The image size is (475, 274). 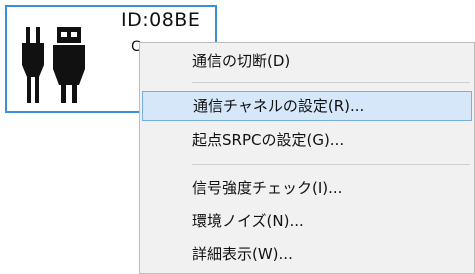 What do you see at coordinates (307, 61) in the screenshot?
I see `menu-item-disconnect: 通信の切断(D)` at bounding box center [307, 61].